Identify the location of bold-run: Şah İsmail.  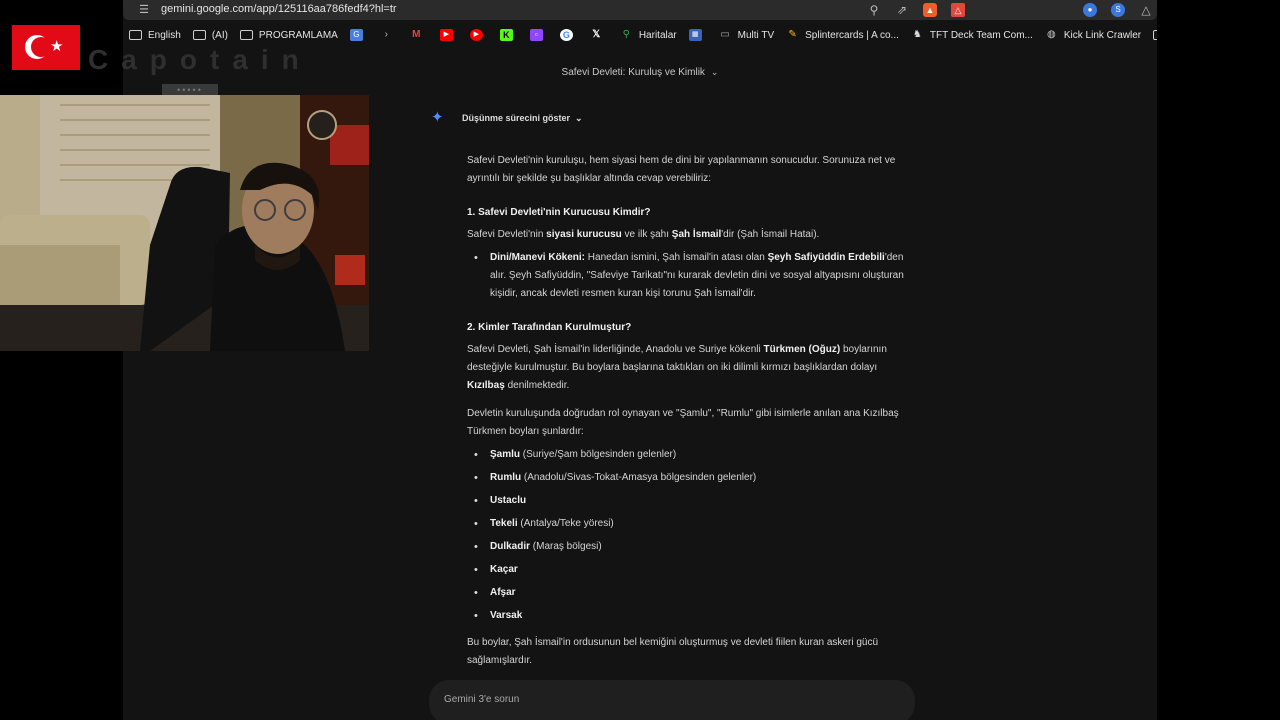
(696, 234).